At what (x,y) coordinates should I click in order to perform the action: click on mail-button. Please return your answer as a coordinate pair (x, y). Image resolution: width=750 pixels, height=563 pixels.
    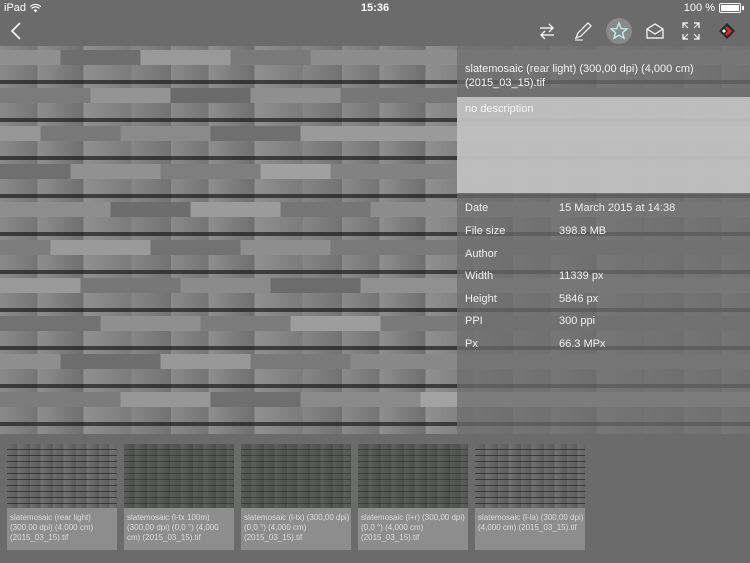
    Looking at the image, I should click on (655, 31).